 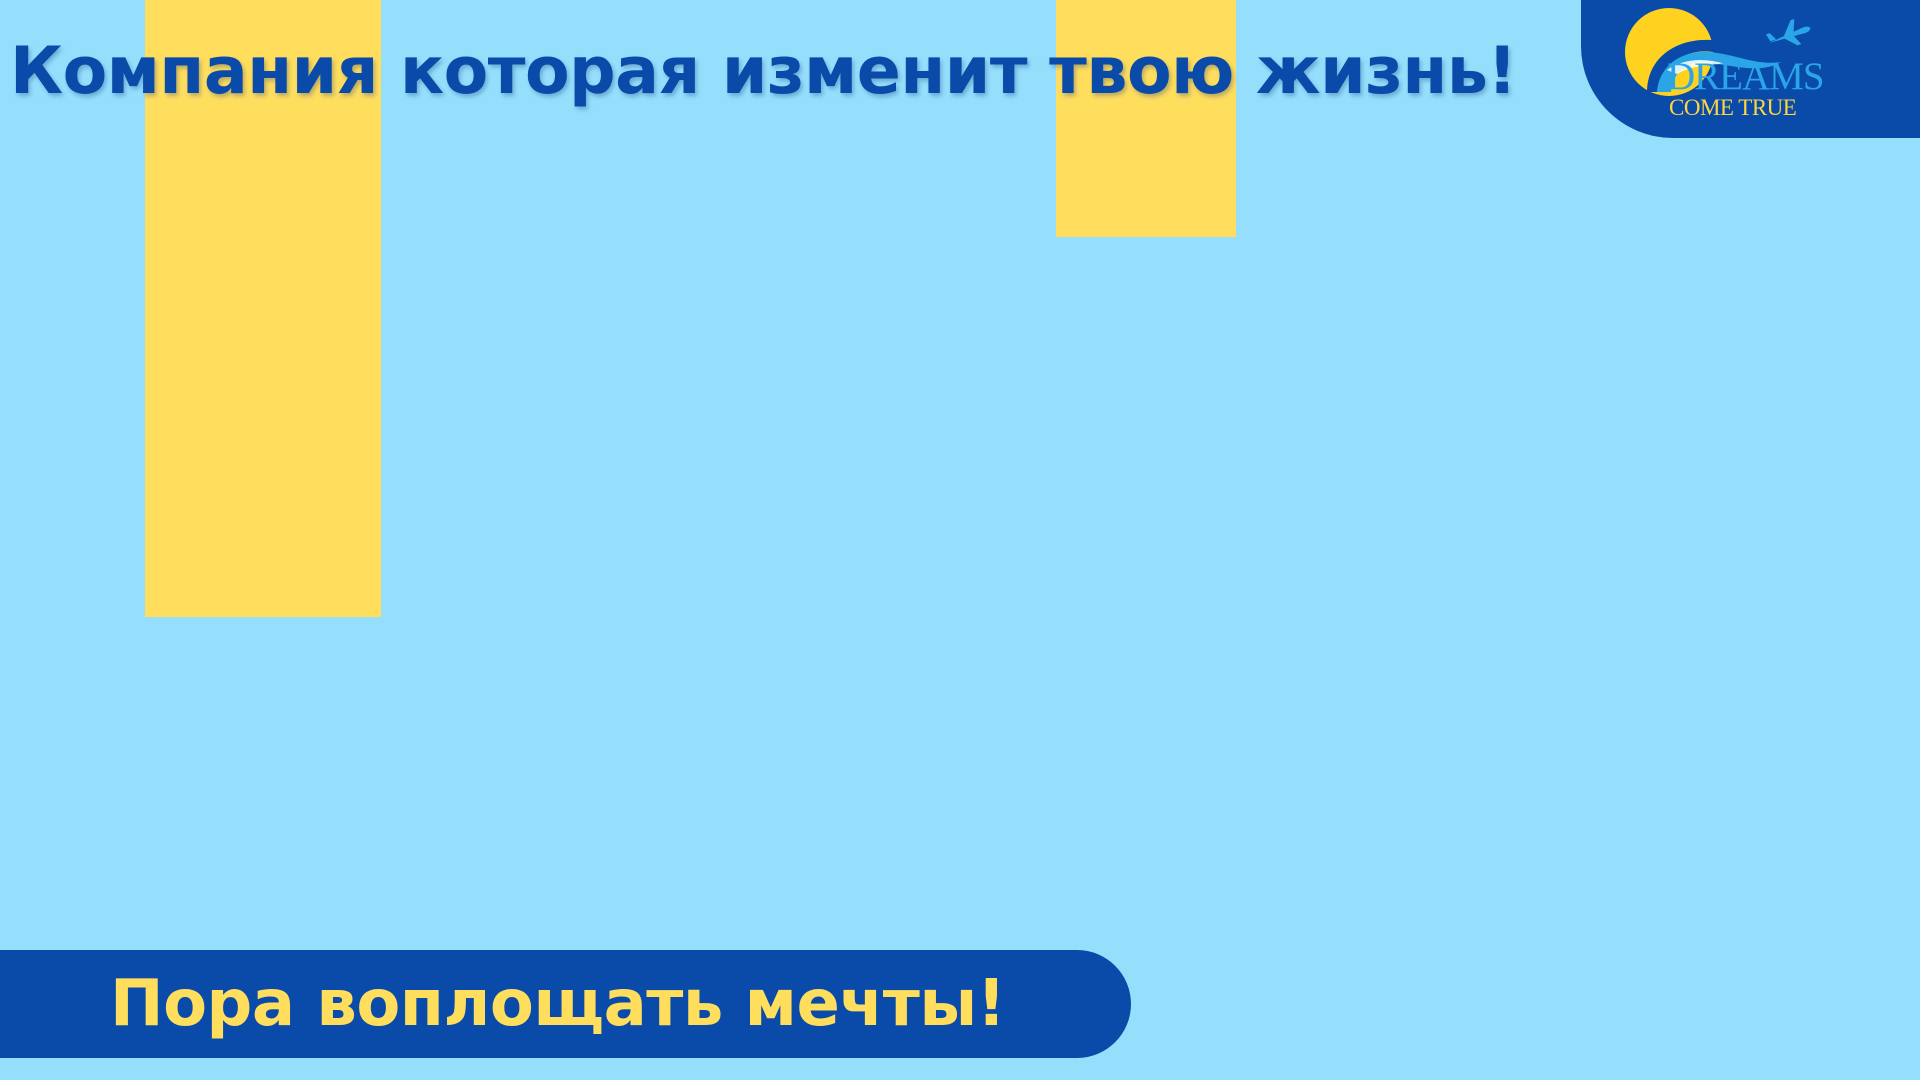 I want to click on logo-badge: DREAMS COME TRUE, so click(x=1750, y=69).